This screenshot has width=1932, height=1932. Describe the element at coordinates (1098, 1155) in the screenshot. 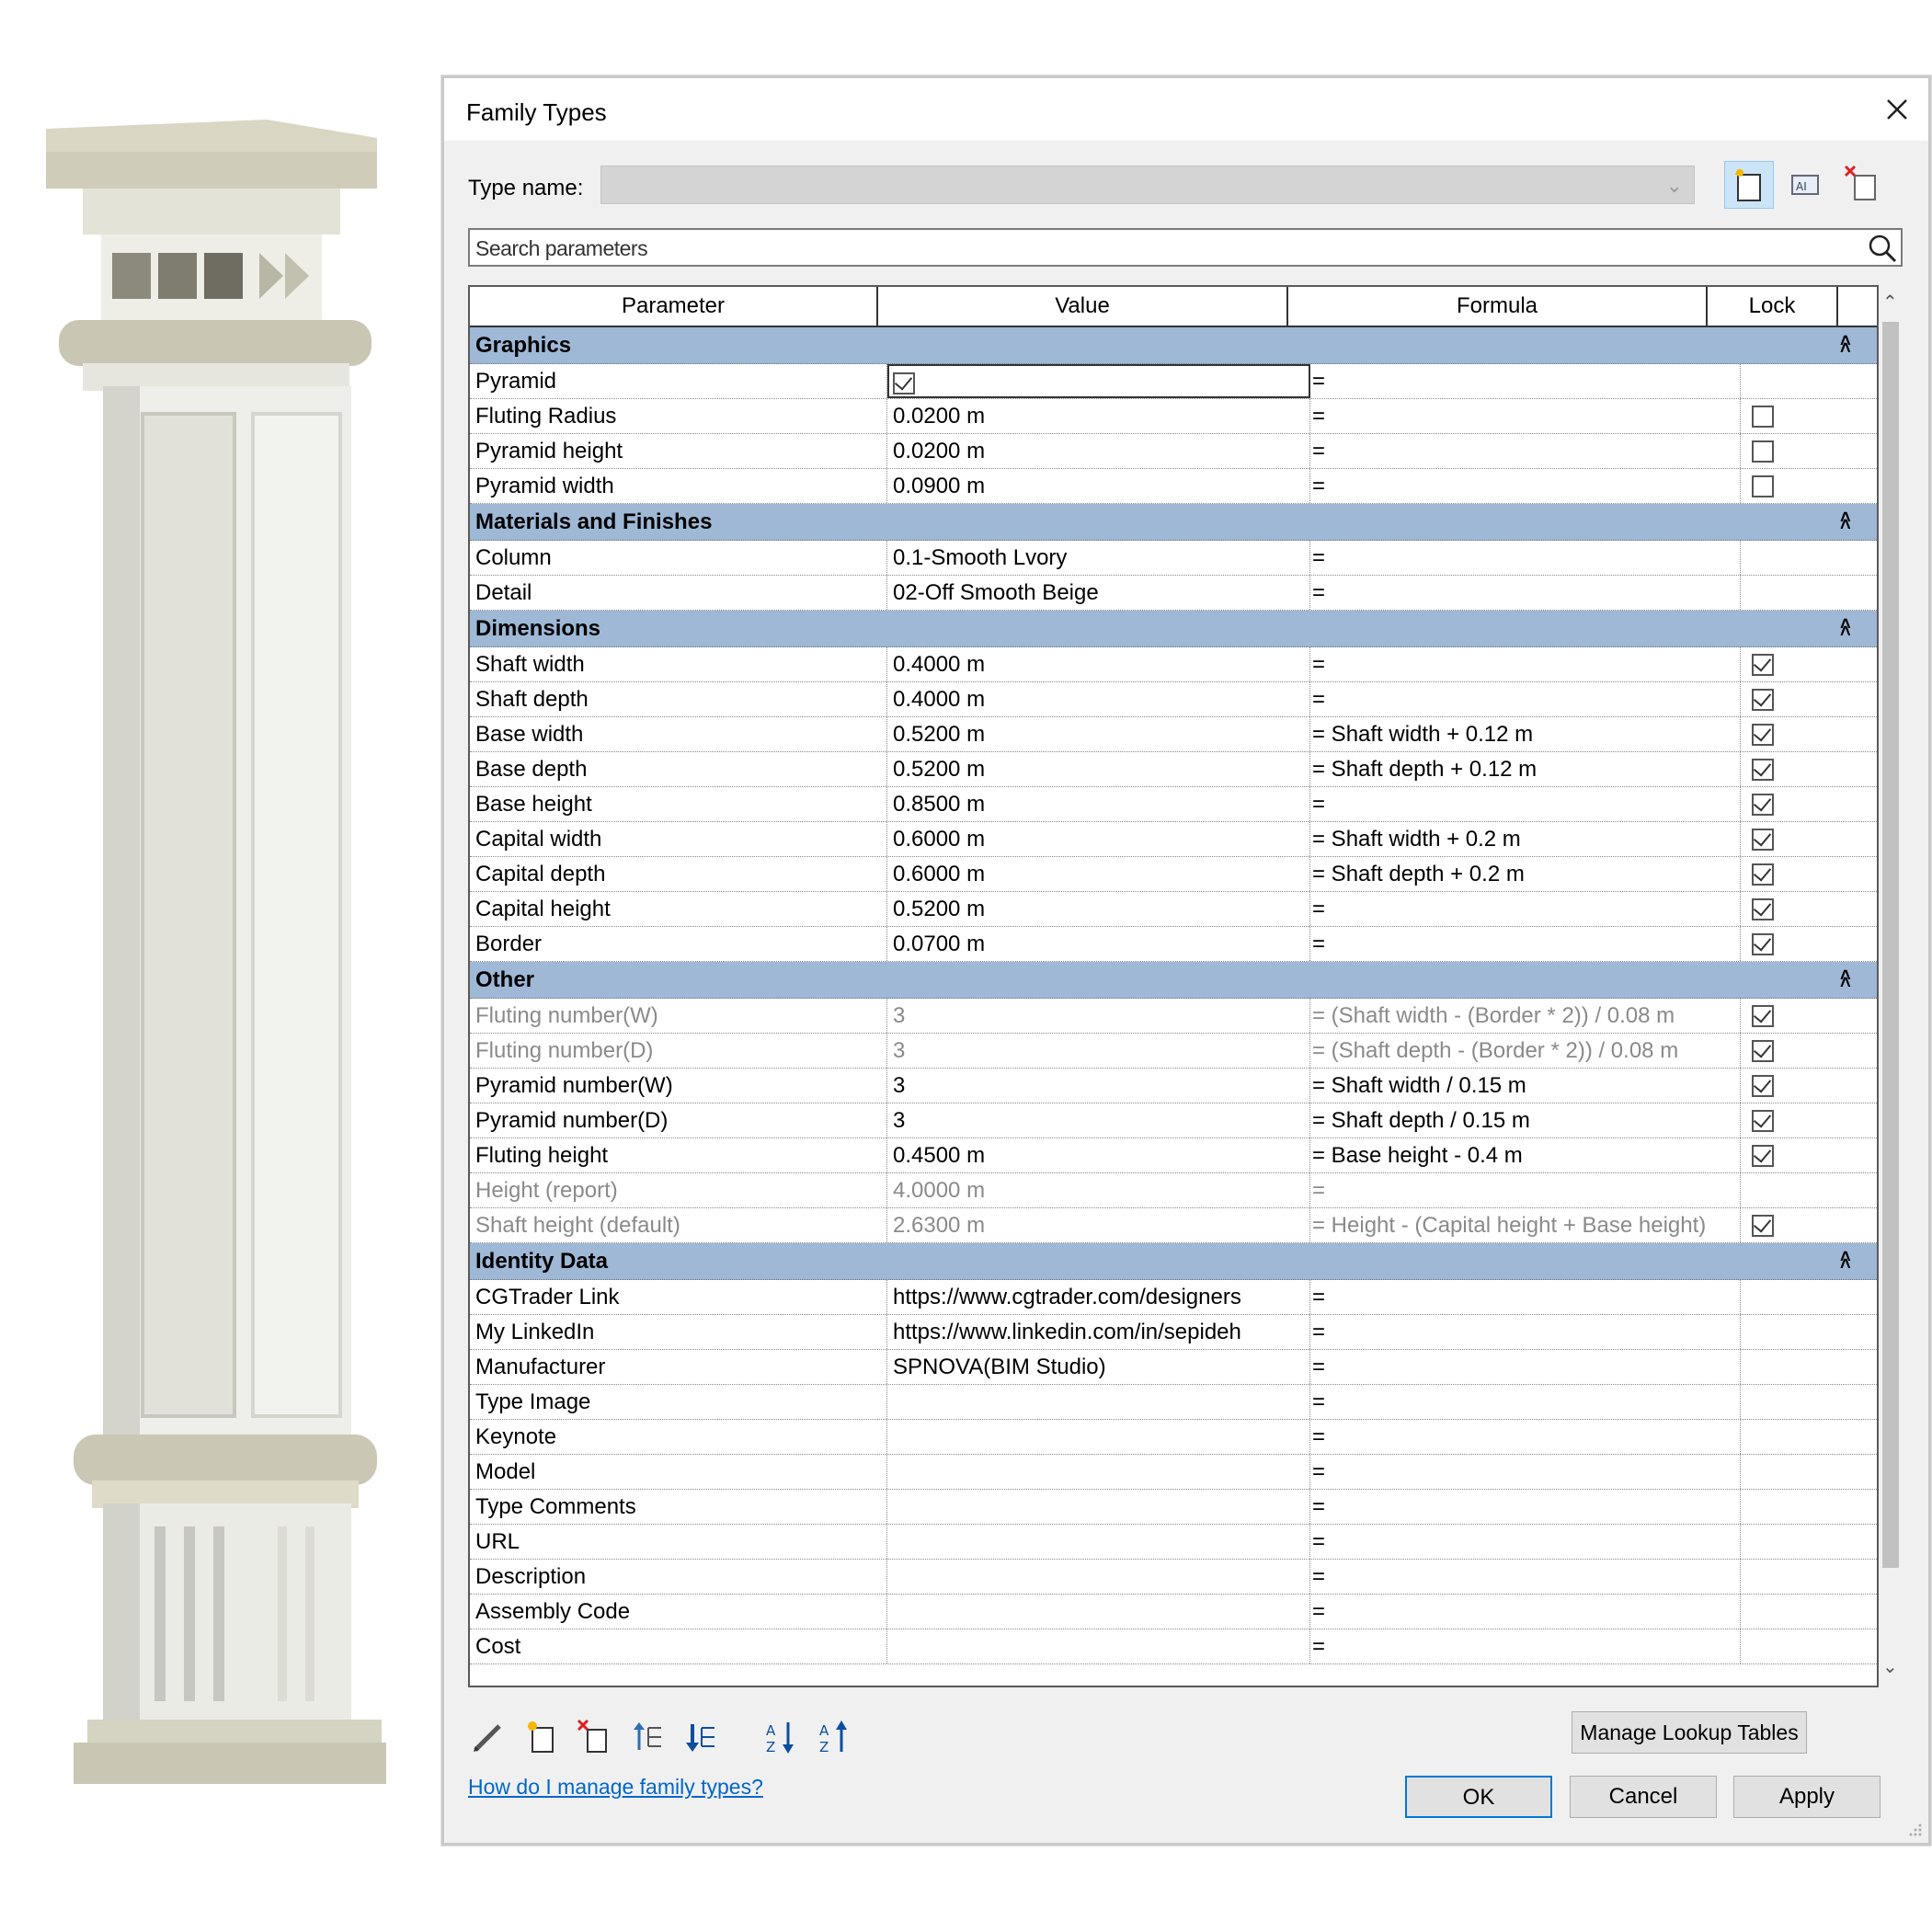

I see `parameter-value: 0.4500 m` at that location.